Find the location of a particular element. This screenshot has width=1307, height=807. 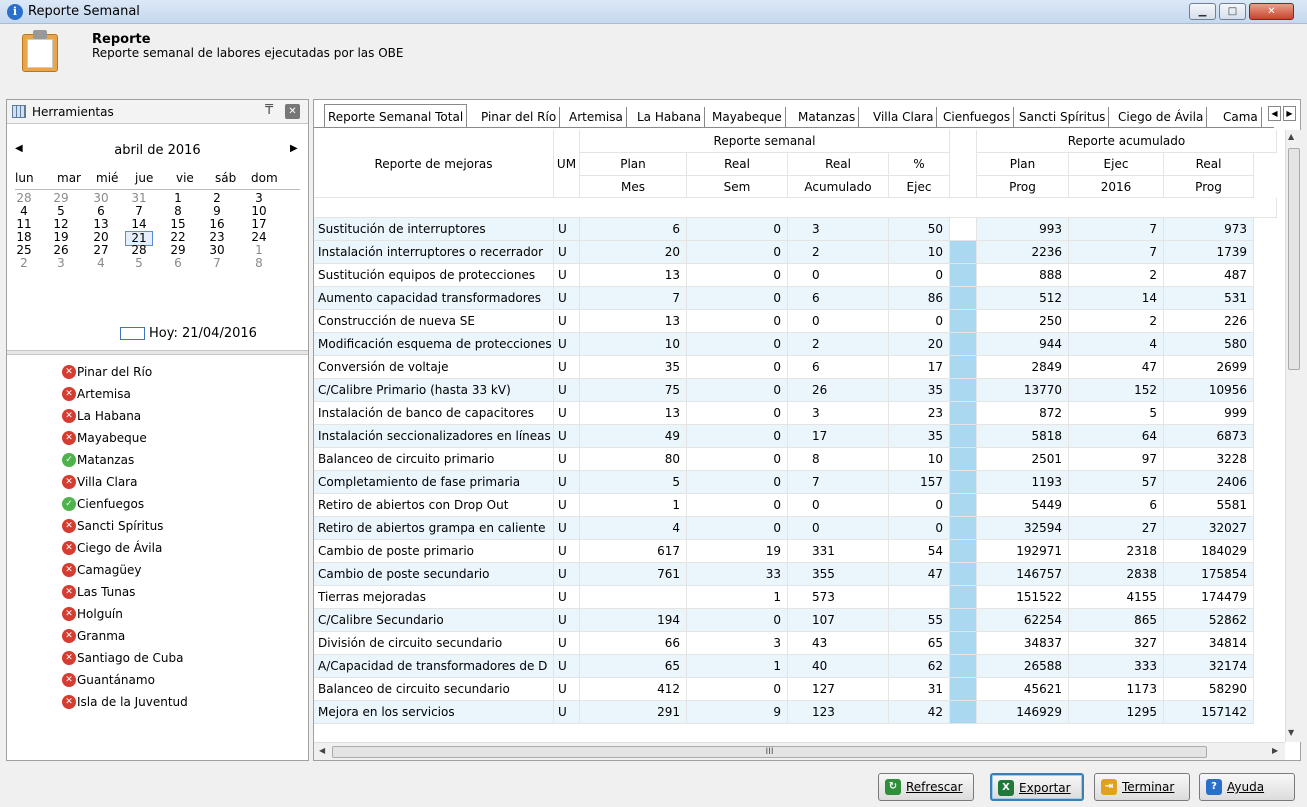

row-value: 487 is located at coordinates (1209, 275).